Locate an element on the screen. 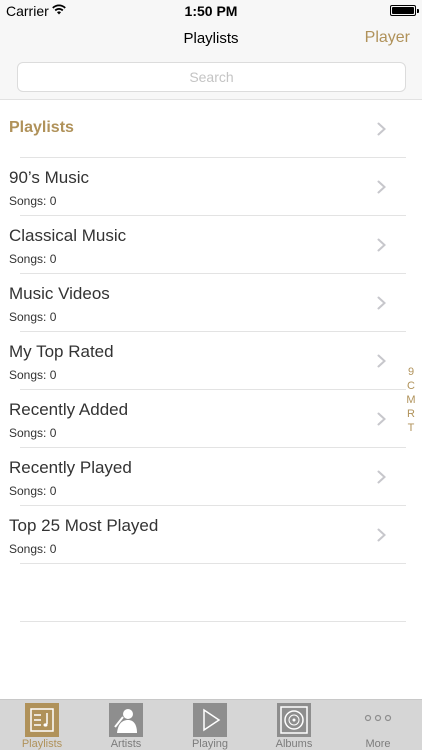 The width and height of the screenshot is (422, 750). tab-playing: Playing is located at coordinates (210, 725).